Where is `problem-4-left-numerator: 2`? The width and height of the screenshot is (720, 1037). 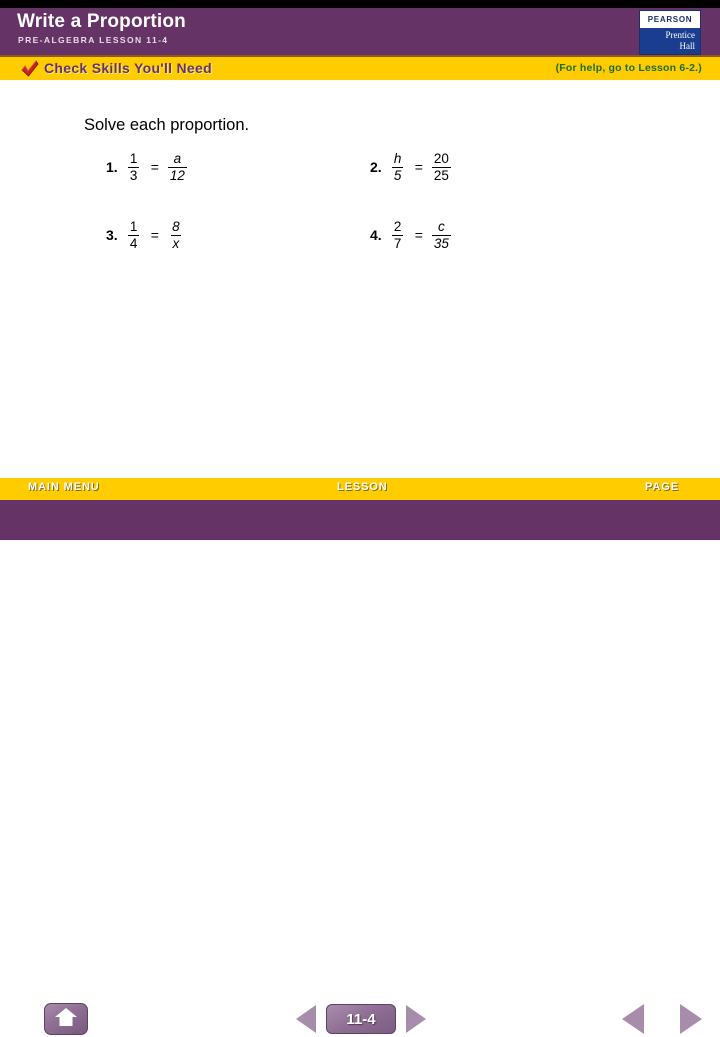
problem-4-left-numerator: 2 is located at coordinates (397, 226).